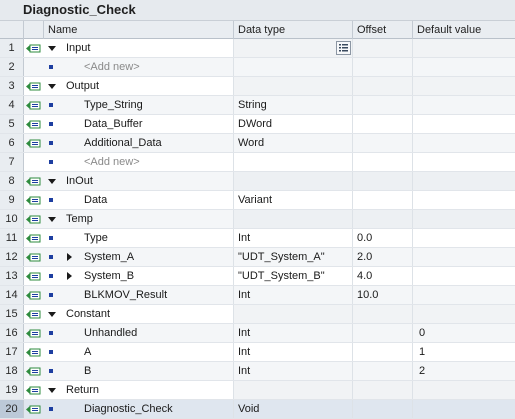 The width and height of the screenshot is (515, 419). Describe the element at coordinates (293, 124) in the screenshot. I see `data-type-cell: DWord` at that location.